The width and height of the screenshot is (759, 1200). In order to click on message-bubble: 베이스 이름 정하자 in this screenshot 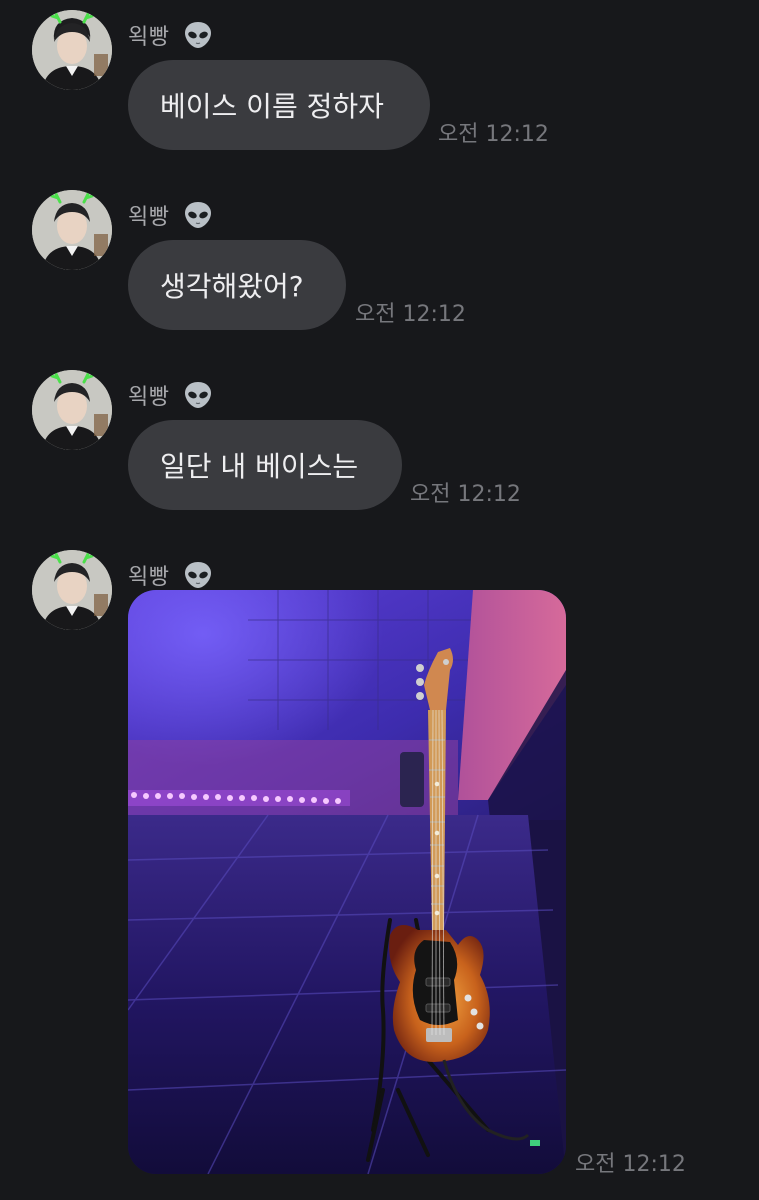, I will do `click(279, 105)`.